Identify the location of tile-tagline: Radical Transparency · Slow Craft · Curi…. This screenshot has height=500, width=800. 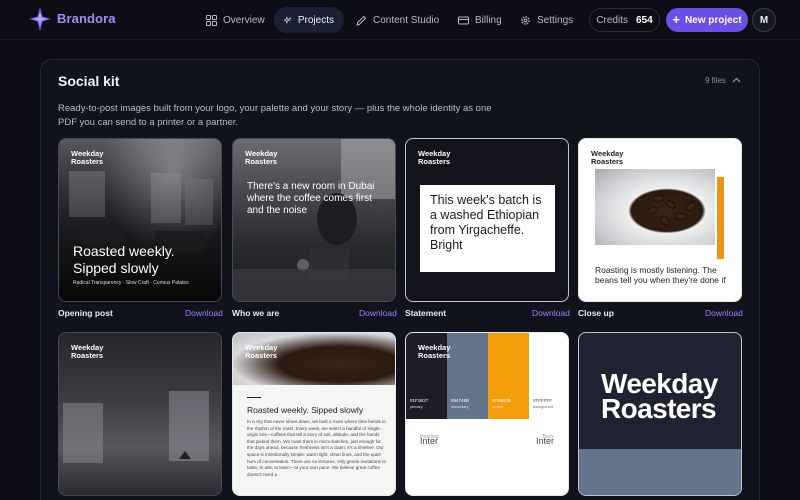
(131, 283).